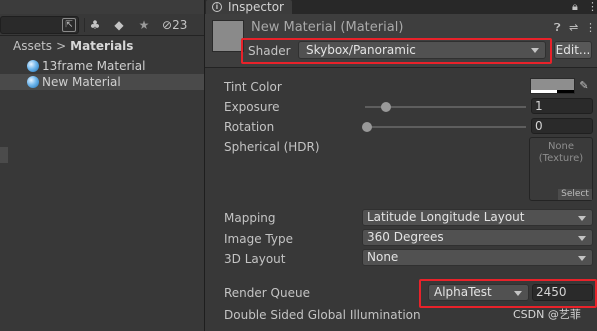 This screenshot has width=597, height=331. I want to click on shader-value: Skybox/Panoramic, so click(361, 50).